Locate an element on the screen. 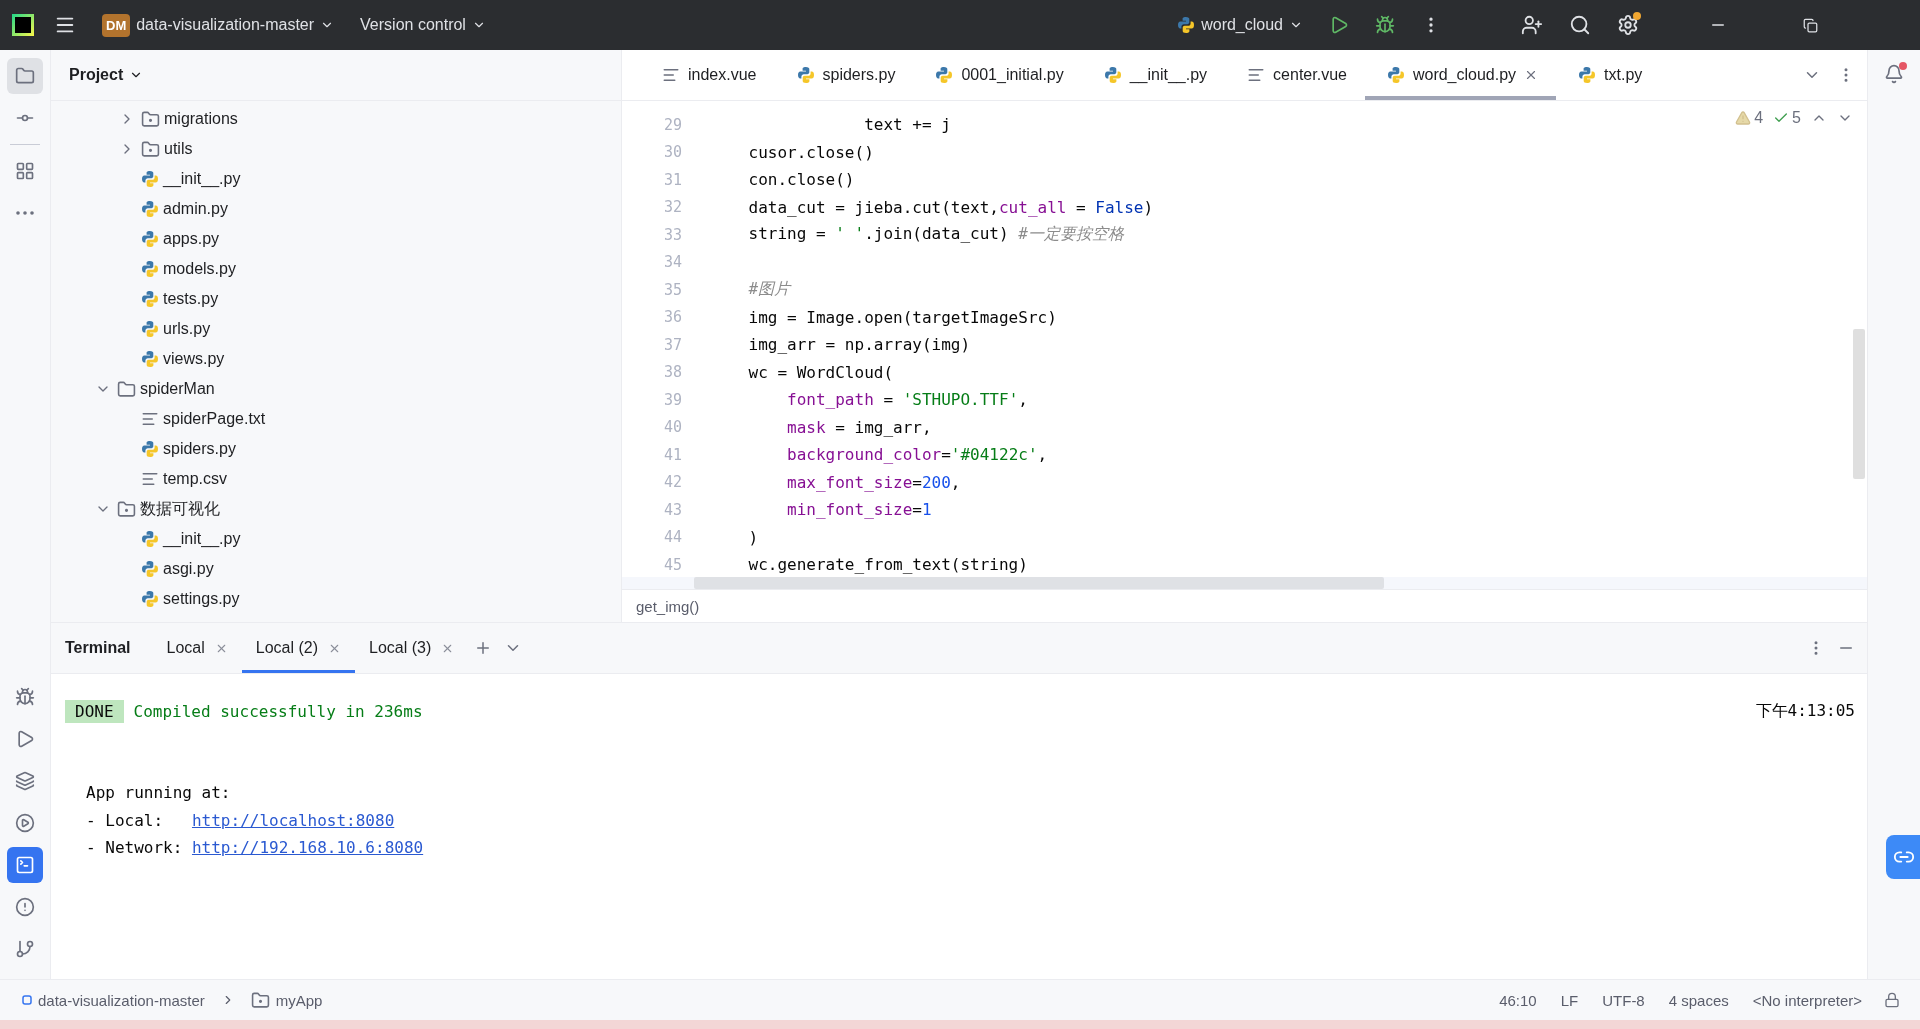 The height and width of the screenshot is (1029, 1920). code-line: #图片 is located at coordinates (769, 290).